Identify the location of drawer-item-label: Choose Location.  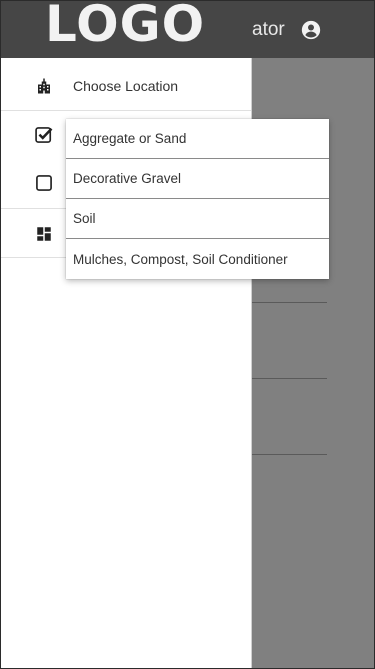
(126, 86).